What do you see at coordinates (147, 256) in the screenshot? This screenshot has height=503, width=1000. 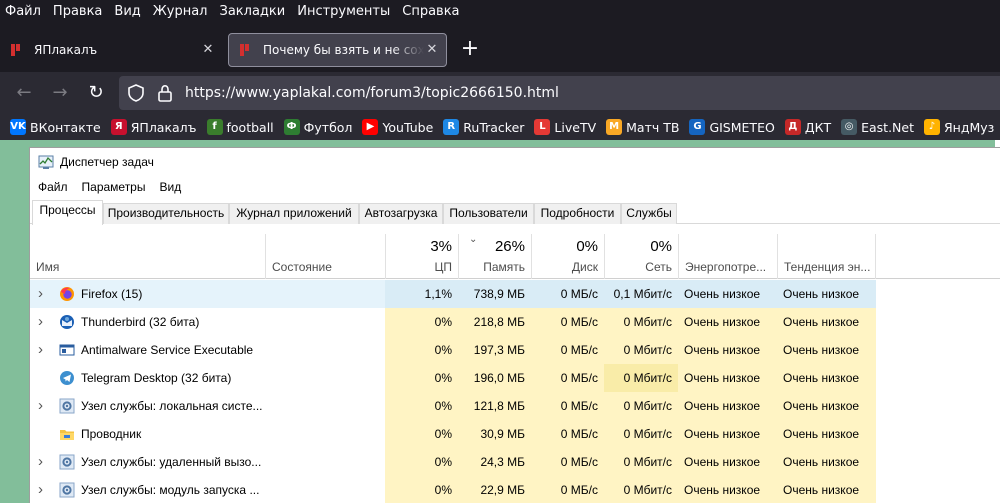 I see `column-name: Имя` at bounding box center [147, 256].